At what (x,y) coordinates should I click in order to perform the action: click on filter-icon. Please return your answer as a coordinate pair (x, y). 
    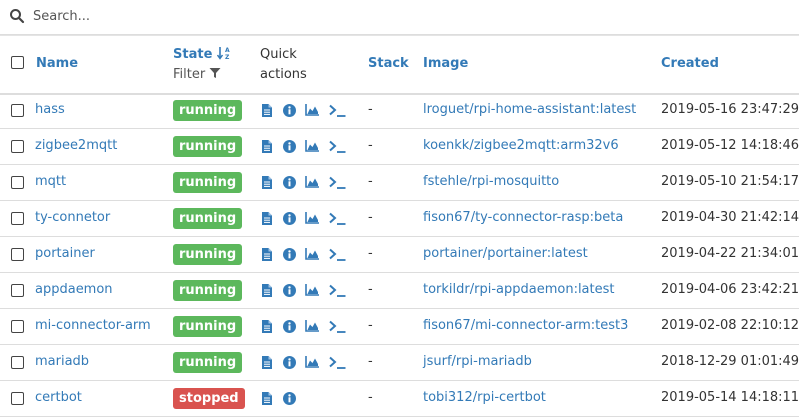
    Looking at the image, I should click on (215, 73).